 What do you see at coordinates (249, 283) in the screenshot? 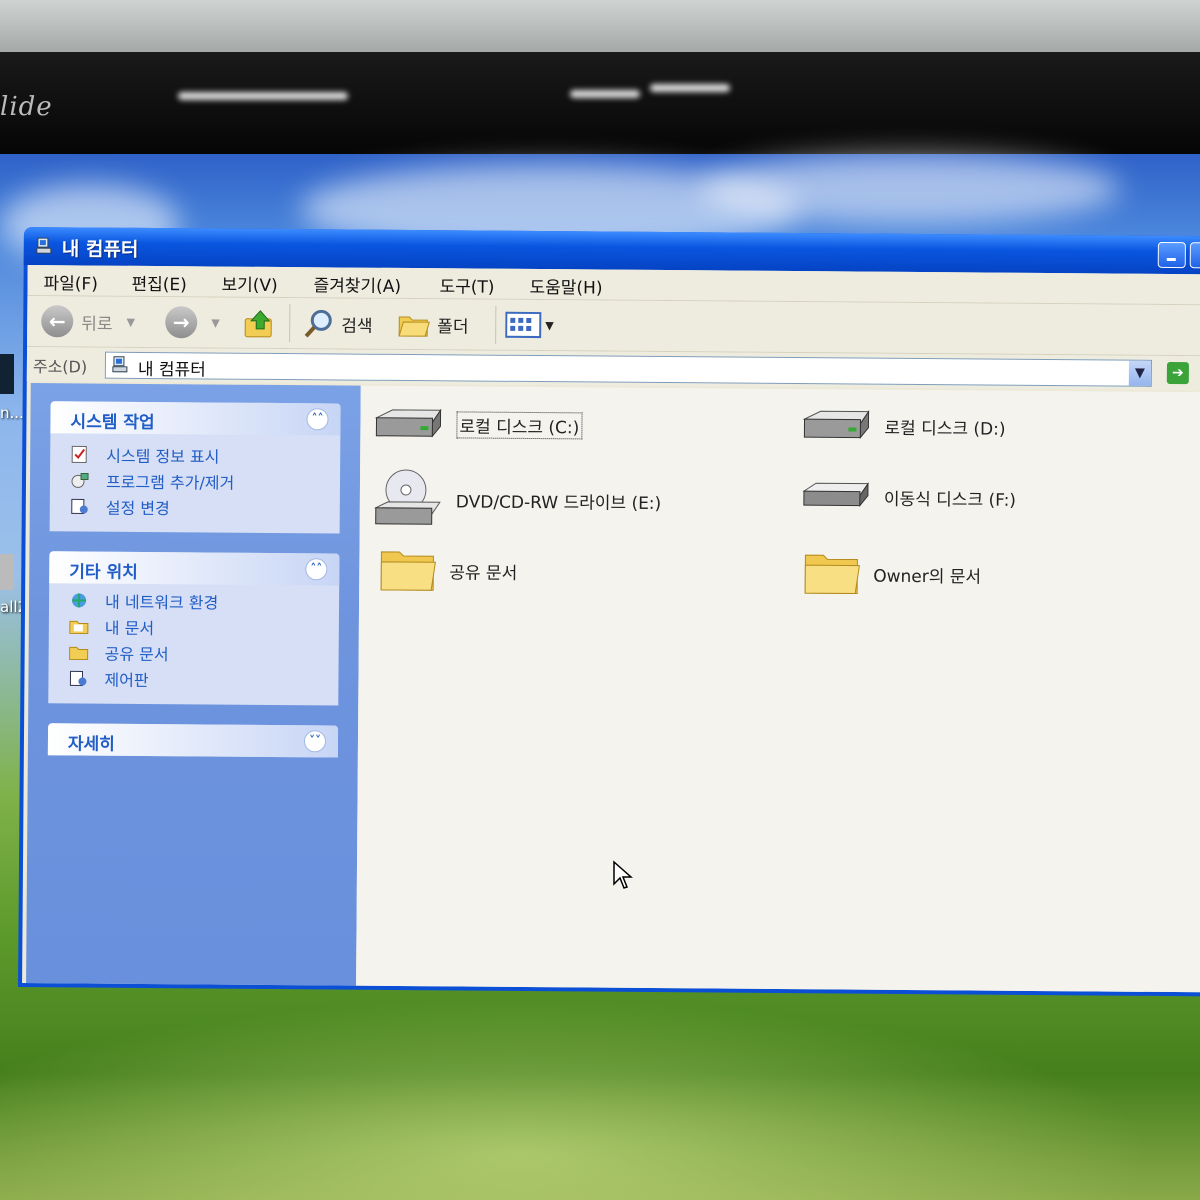
I see `menu-view: 보기(V)` at bounding box center [249, 283].